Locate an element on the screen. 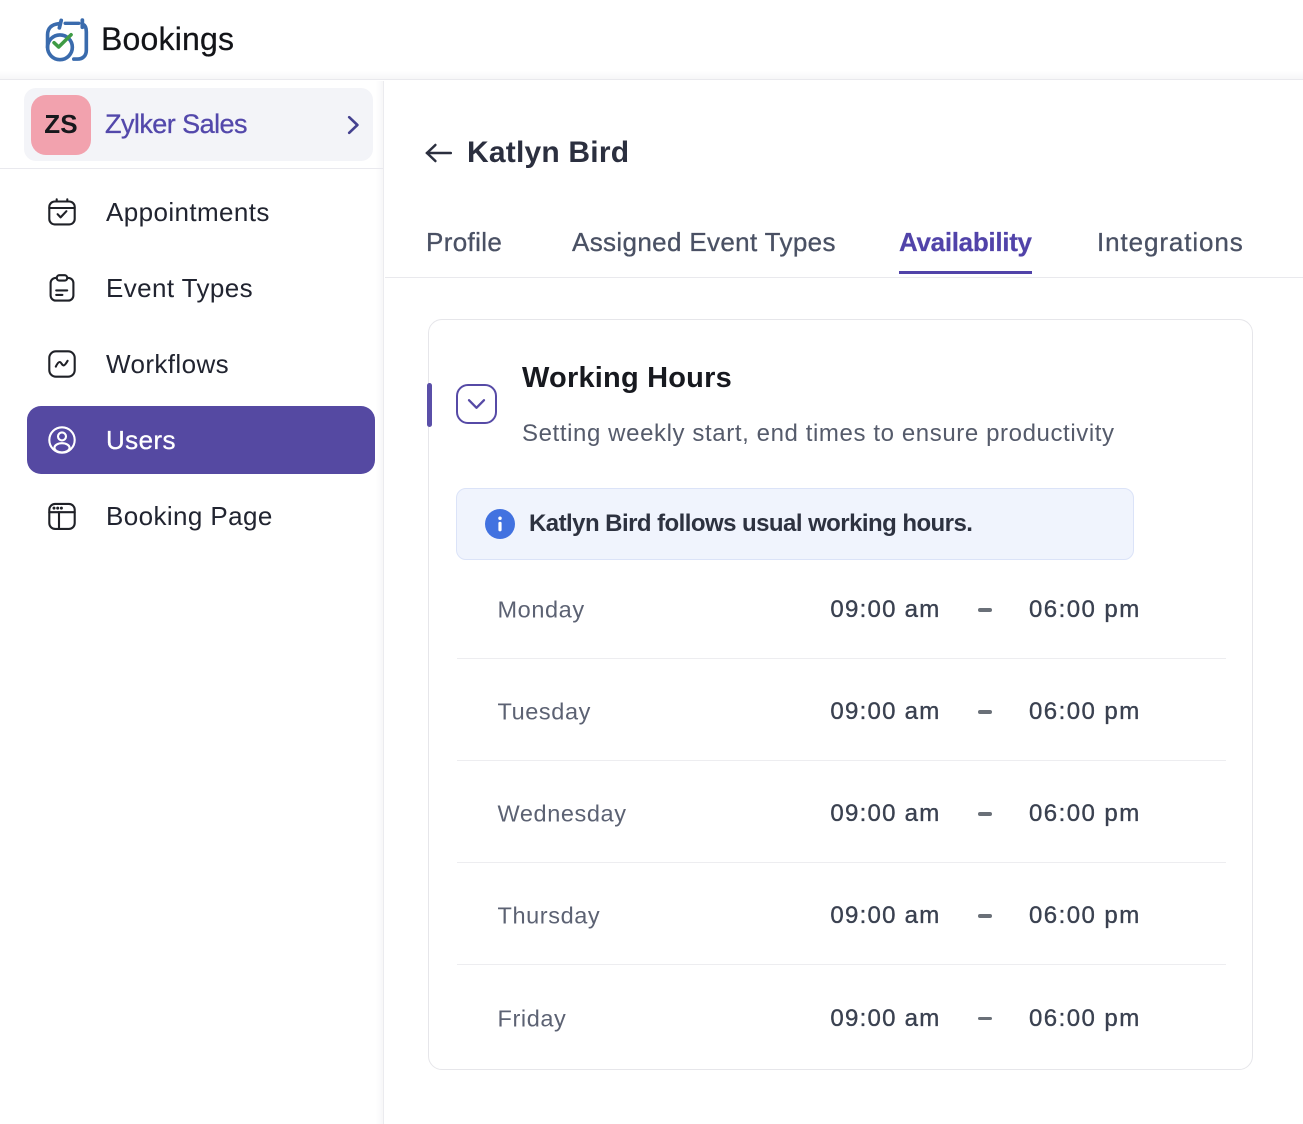 The image size is (1303, 1124). collapse-button is located at coordinates (476, 404).